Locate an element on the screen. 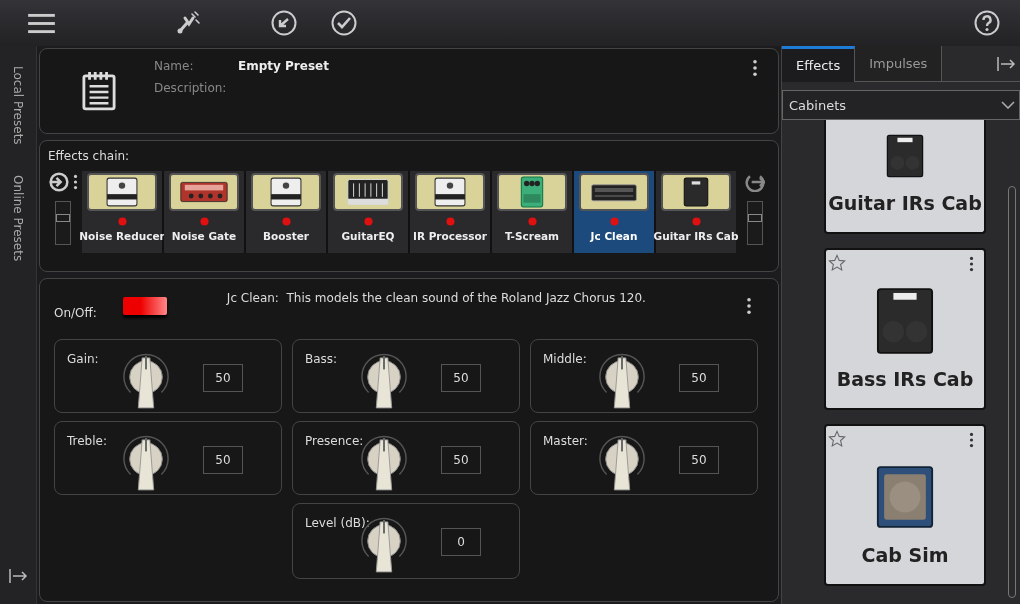  on-off-switch is located at coordinates (144, 306).